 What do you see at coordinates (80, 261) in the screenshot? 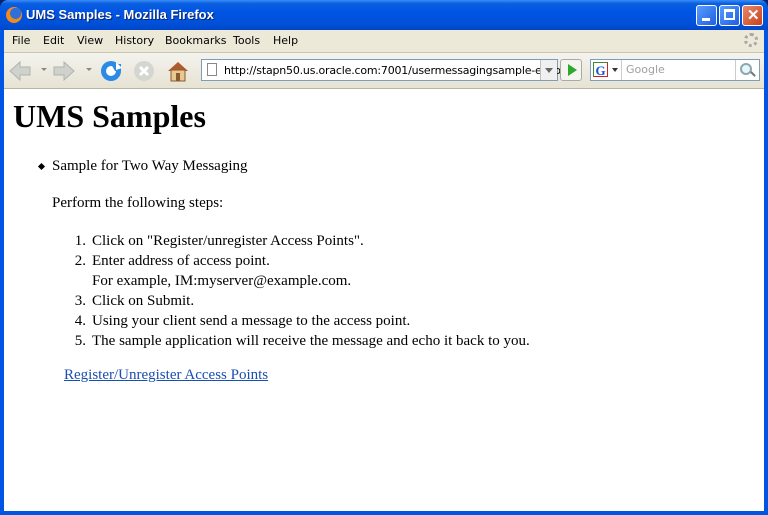
I see `step-number: 2.` at bounding box center [80, 261].